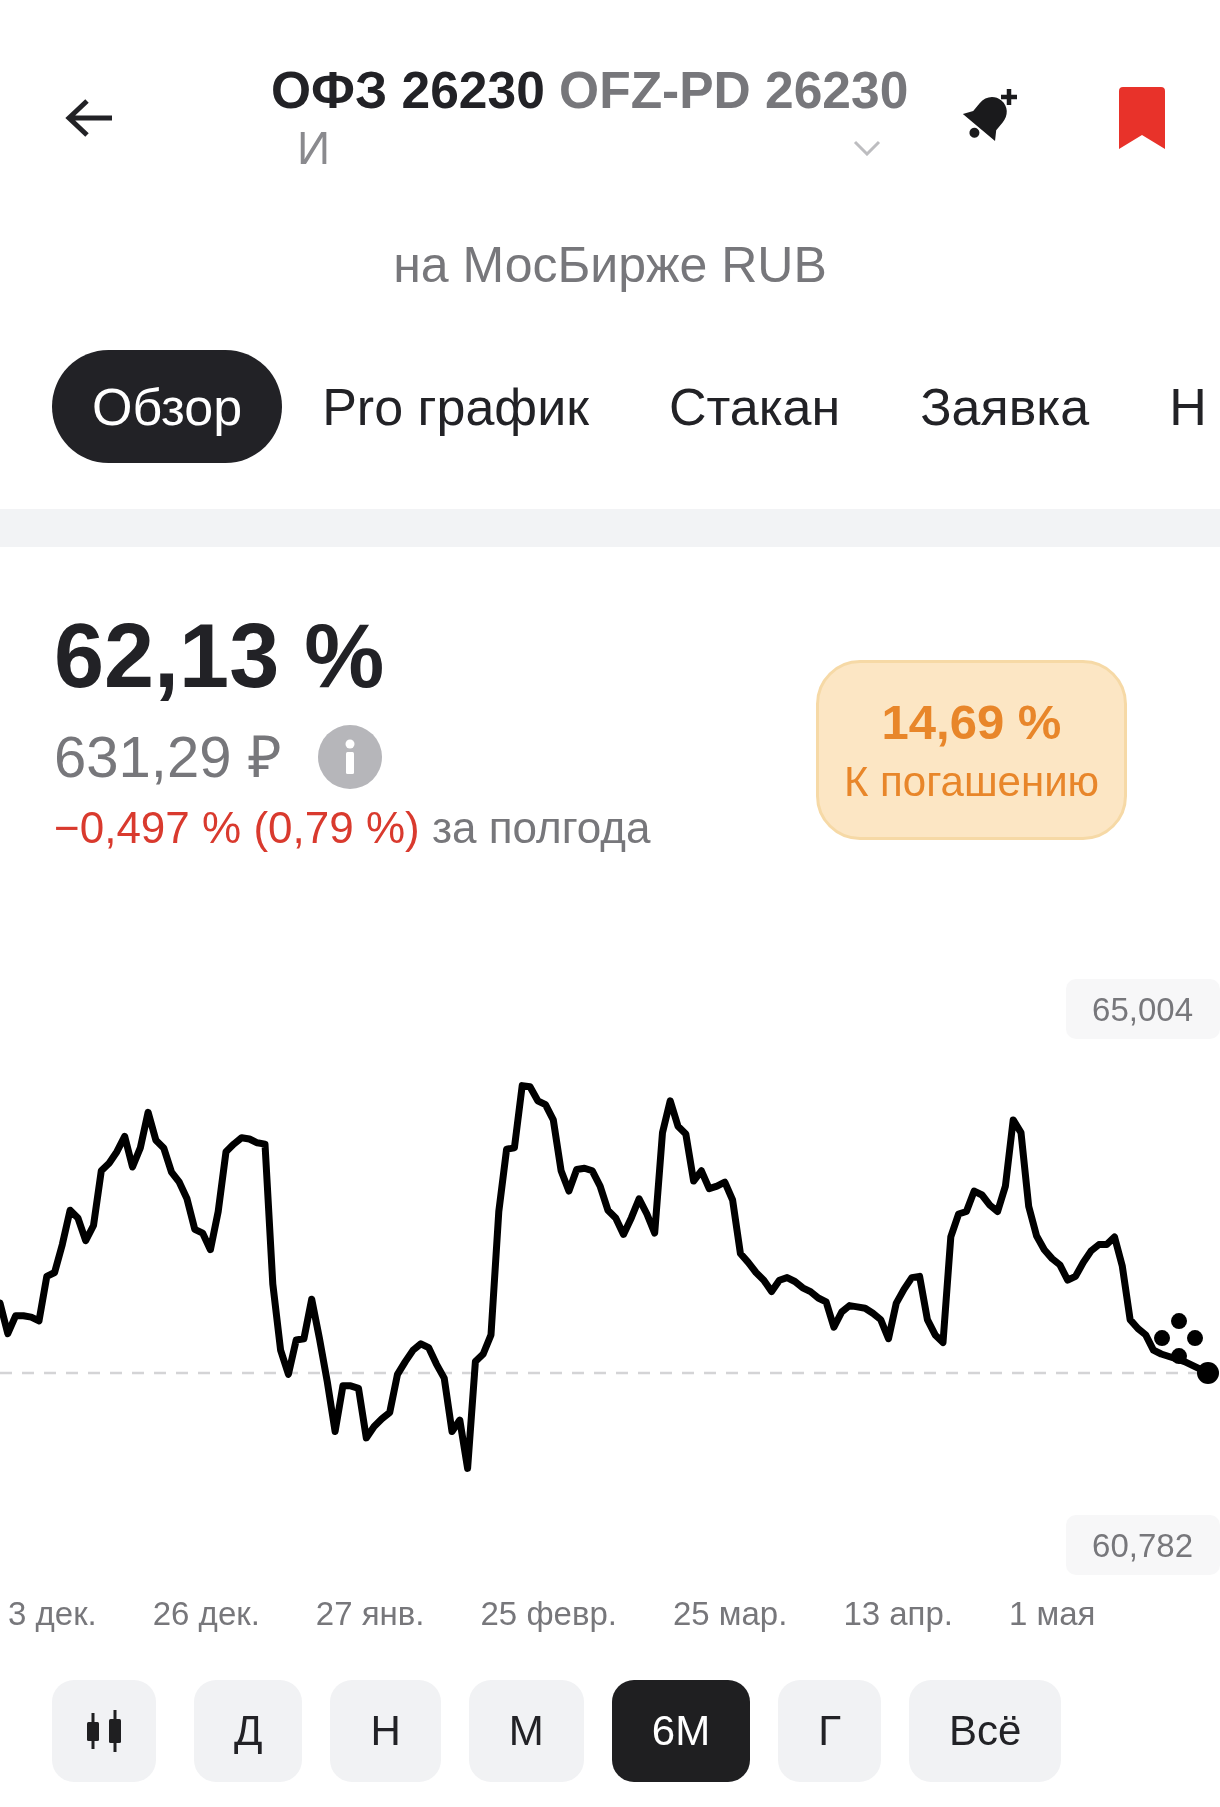 The height and width of the screenshot is (1807, 1220). What do you see at coordinates (89, 118) in the screenshot?
I see `back-arrow-icon` at bounding box center [89, 118].